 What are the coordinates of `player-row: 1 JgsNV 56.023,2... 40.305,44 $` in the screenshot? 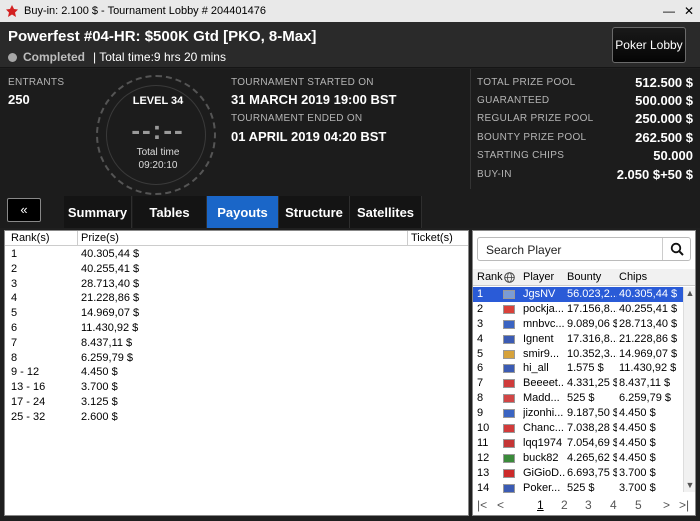 It's located at (578, 294).